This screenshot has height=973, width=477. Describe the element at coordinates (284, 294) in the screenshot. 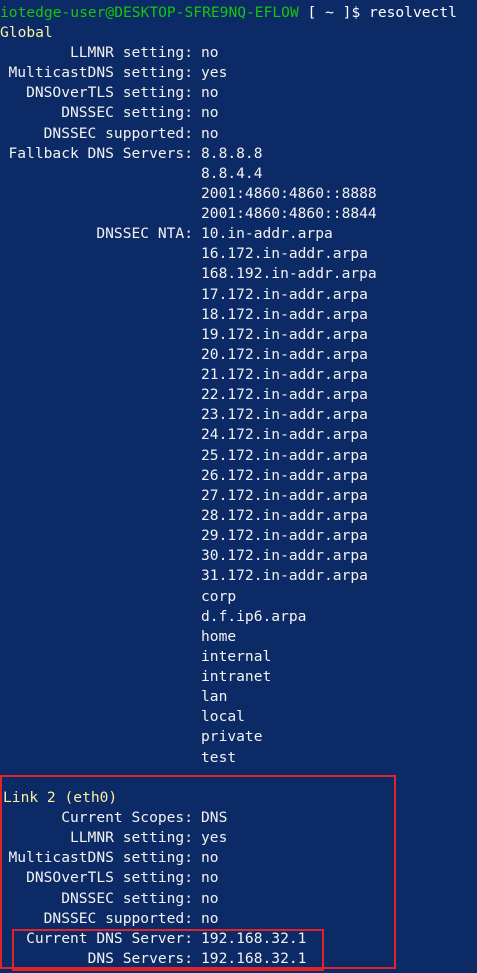

I see `global-setting-value: 17.172.in-addr.arpa` at that location.